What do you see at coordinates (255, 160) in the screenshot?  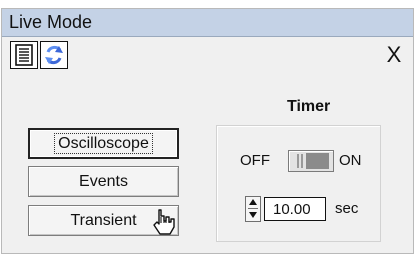 I see `timer-off-label: OFF` at bounding box center [255, 160].